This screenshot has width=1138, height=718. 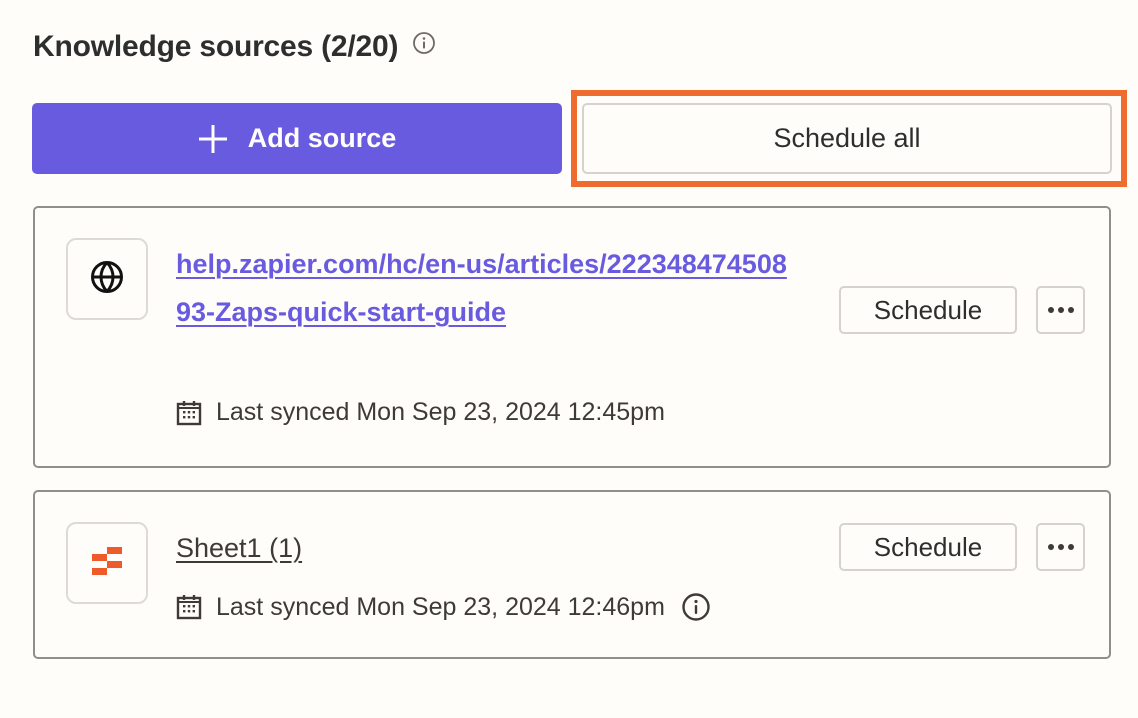 I want to click on page-title: Knowledge sources (2/20), so click(x=216, y=46).